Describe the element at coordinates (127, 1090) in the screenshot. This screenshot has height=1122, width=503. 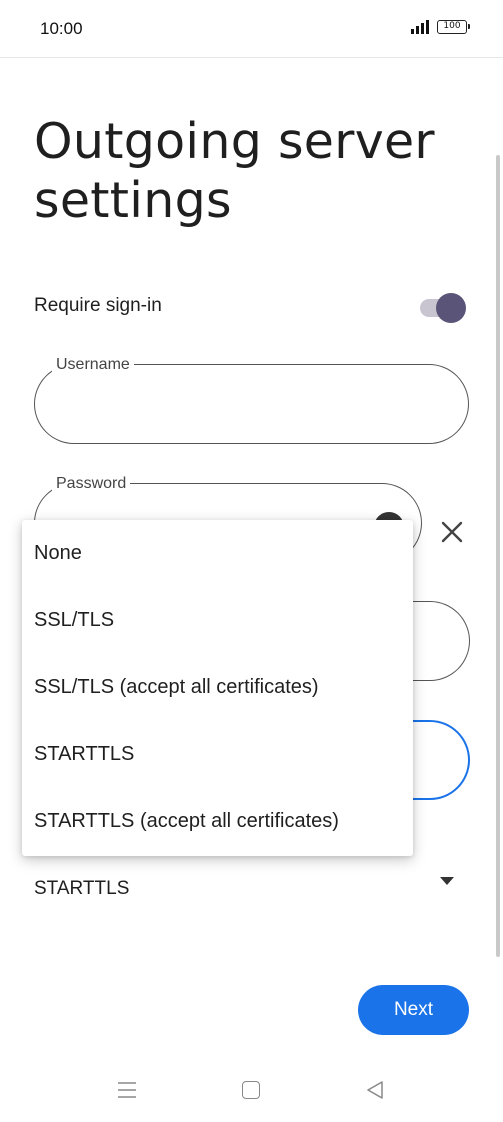
I see `recents-icon` at that location.